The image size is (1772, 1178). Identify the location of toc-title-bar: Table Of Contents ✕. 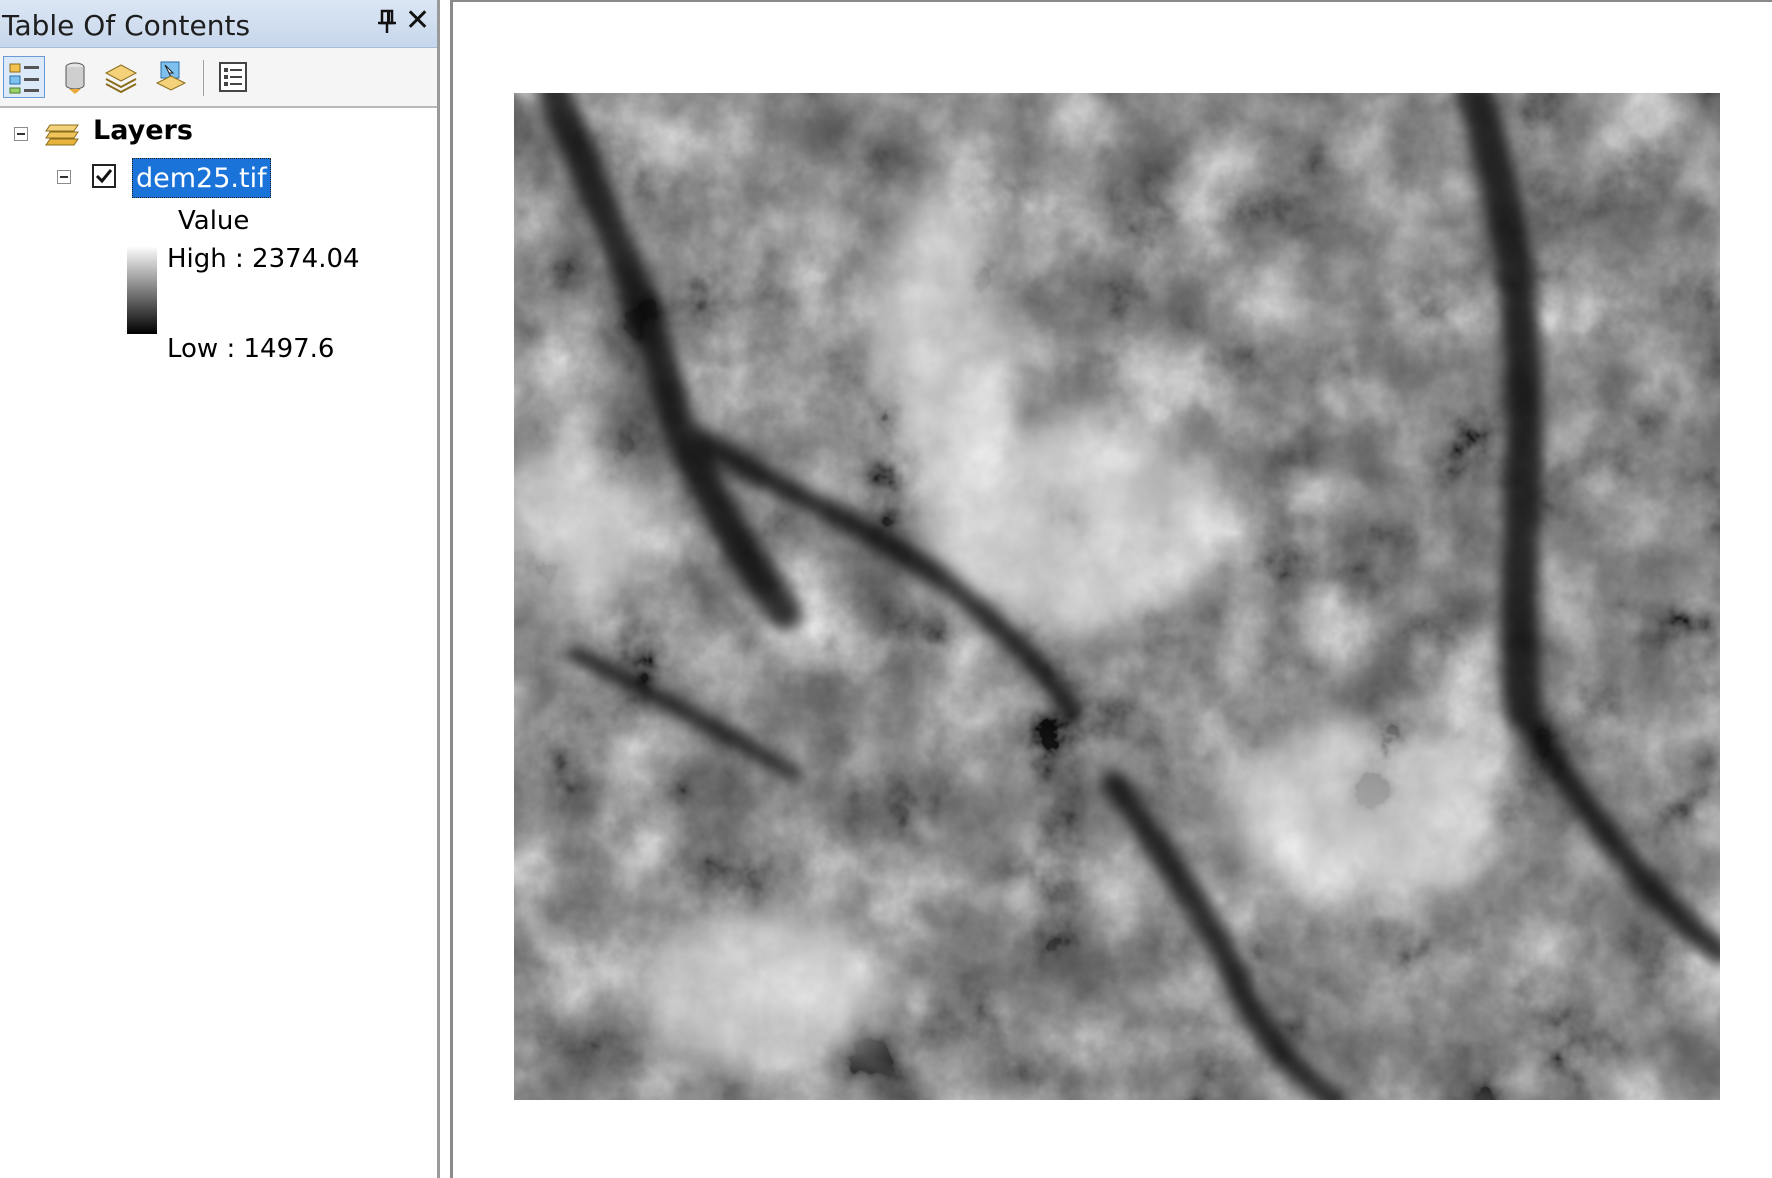
(218, 24).